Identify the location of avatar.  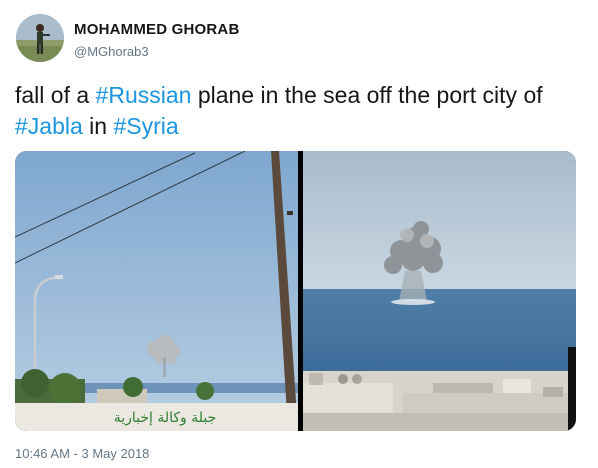
(40, 38).